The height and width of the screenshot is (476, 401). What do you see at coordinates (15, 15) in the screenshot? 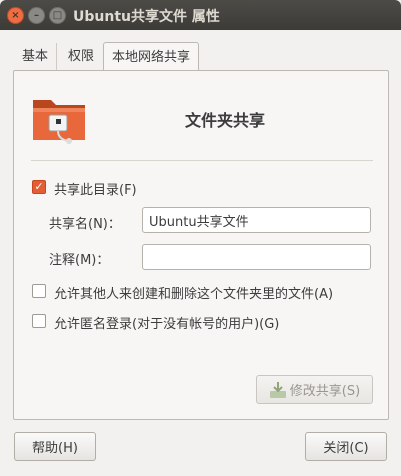
I see `close-window-button: ×` at bounding box center [15, 15].